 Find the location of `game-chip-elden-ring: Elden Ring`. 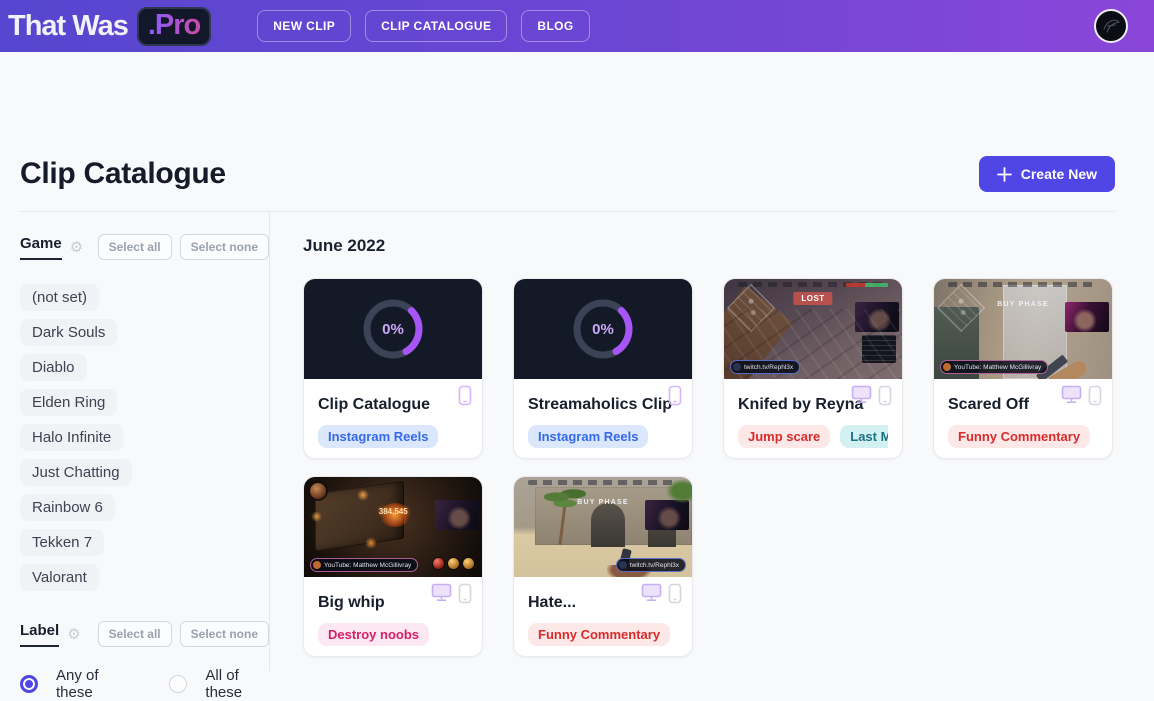

game-chip-elden-ring: Elden Ring is located at coordinates (69, 402).